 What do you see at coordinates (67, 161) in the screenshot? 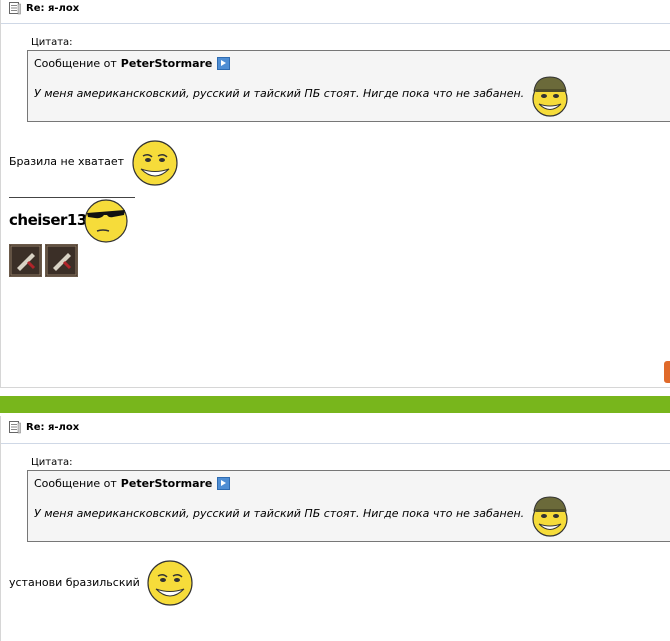
I see `post-message: Бразила не хватает` at bounding box center [67, 161].